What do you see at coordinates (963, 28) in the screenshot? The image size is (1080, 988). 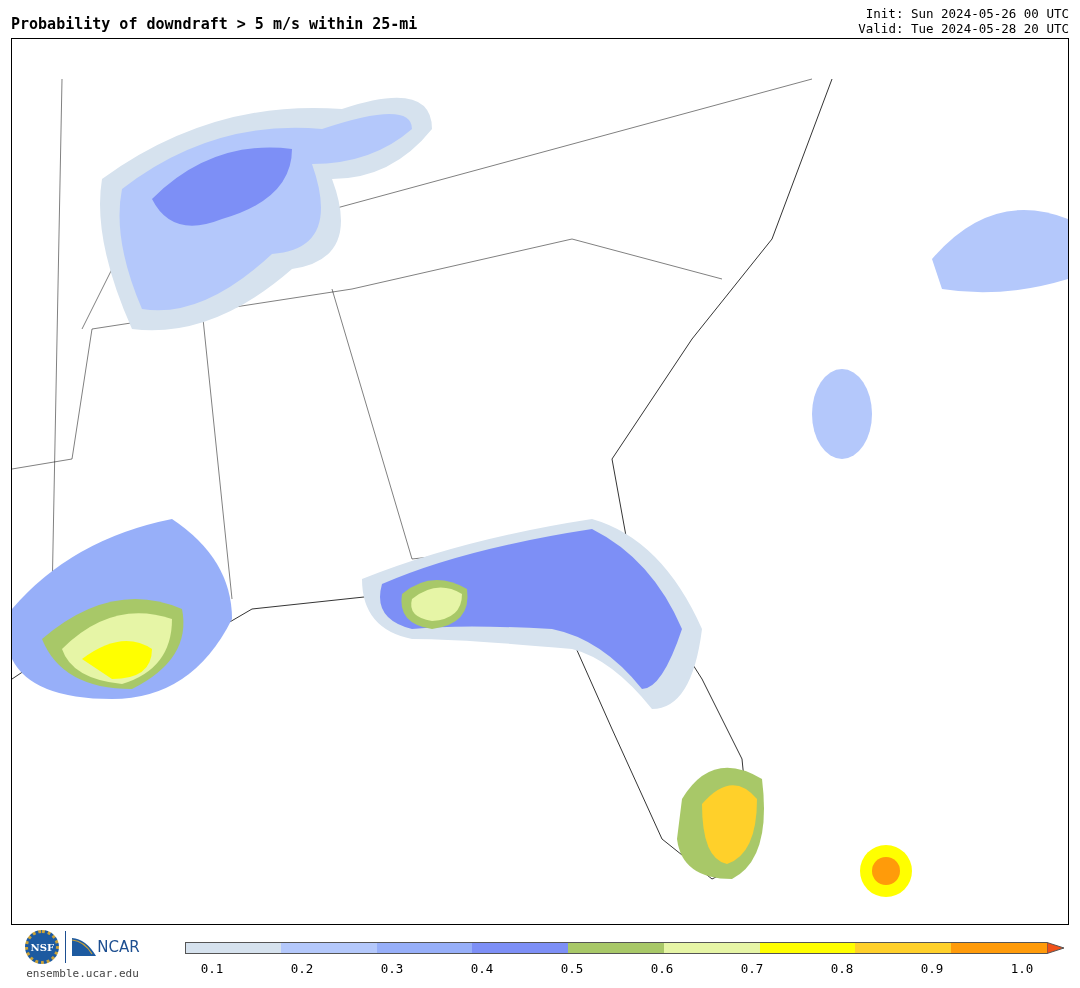 I see `valid-time: Valid: Tue 2024-05-28 20 UTC` at bounding box center [963, 28].